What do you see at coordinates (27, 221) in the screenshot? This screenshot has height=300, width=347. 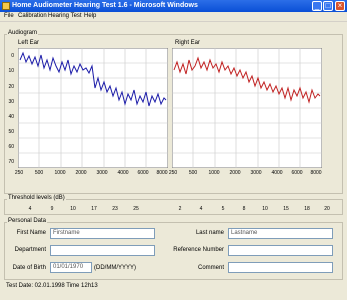 I see `personal-data-group-label: Personal Data` at bounding box center [27, 221].